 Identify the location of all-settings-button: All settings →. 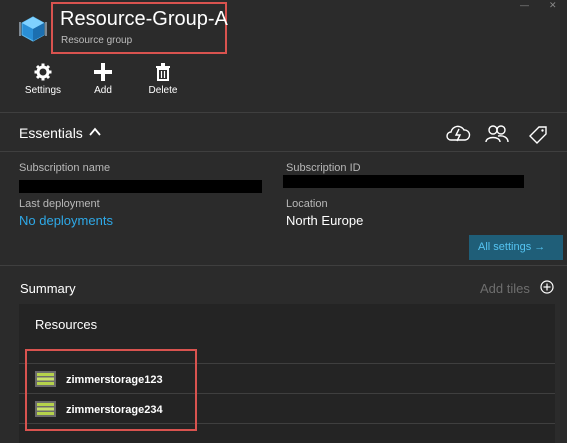
(516, 247).